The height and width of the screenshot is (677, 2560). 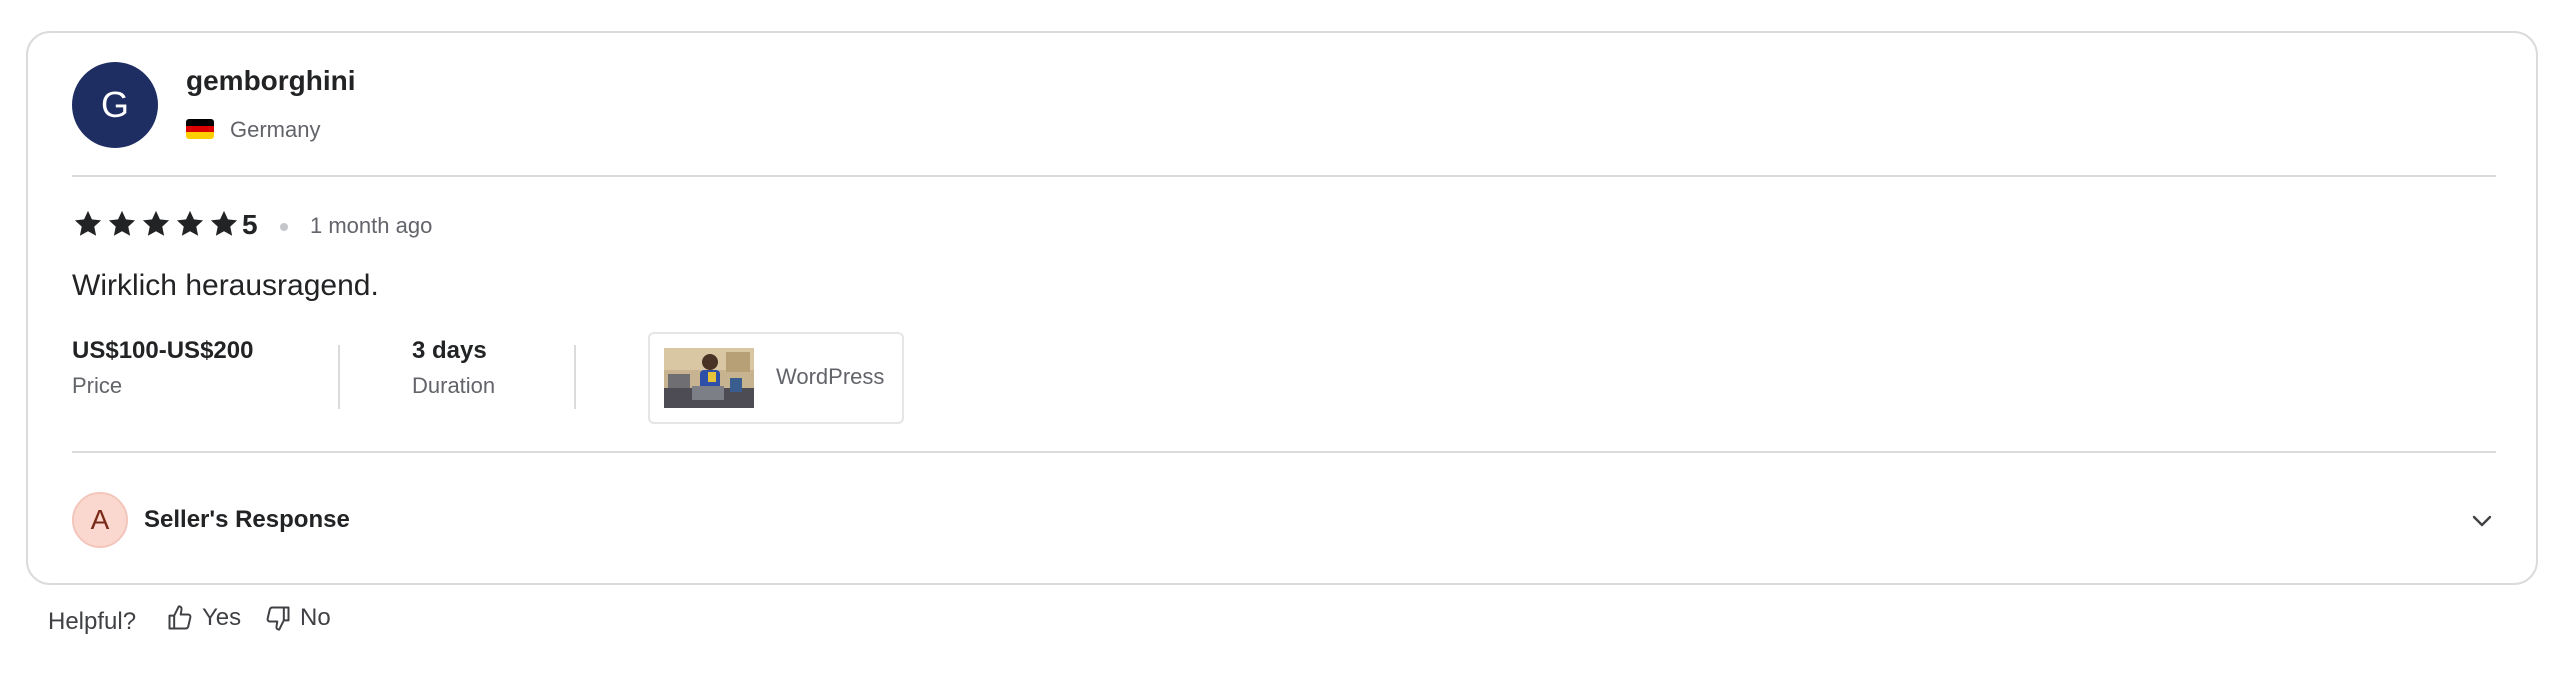 I want to click on header-divider, so click(x=1284, y=176).